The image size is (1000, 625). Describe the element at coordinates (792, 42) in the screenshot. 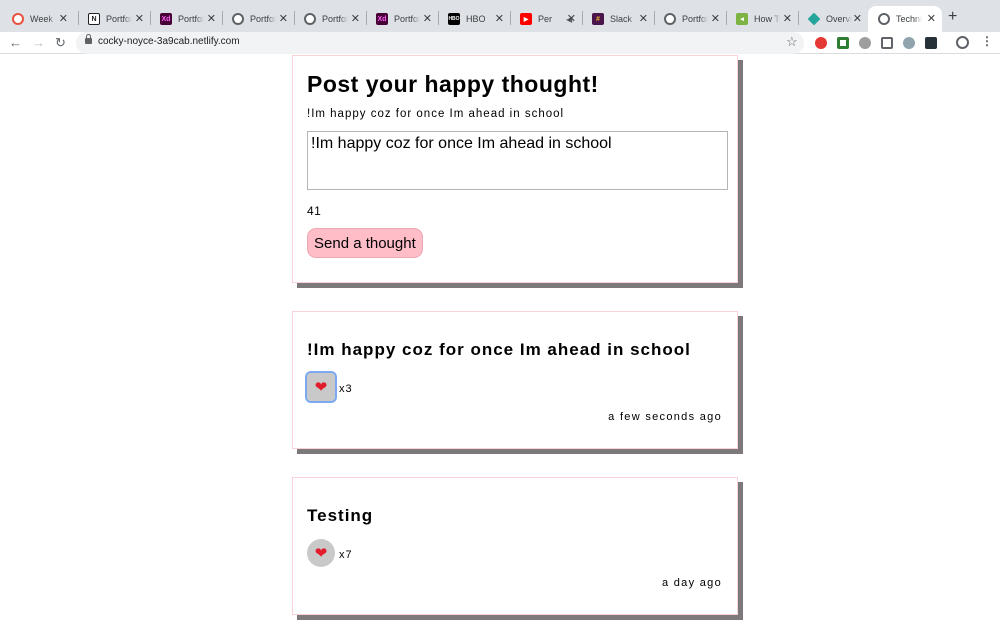

I see `bookmark-star-icon: ☆` at that location.